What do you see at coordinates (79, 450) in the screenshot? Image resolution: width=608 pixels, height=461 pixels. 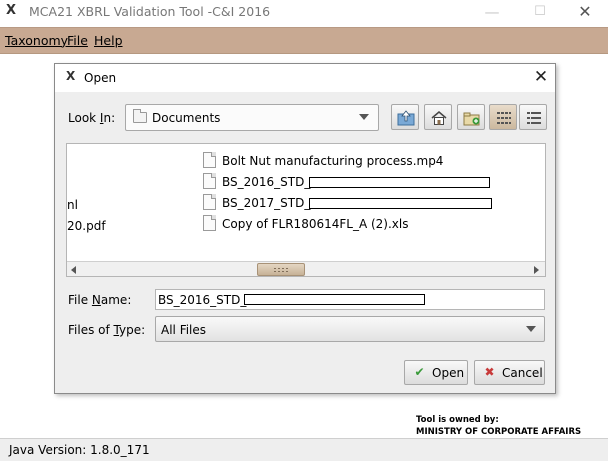 I see `java-version-text: Java Version: 1.8.0_171` at bounding box center [79, 450].